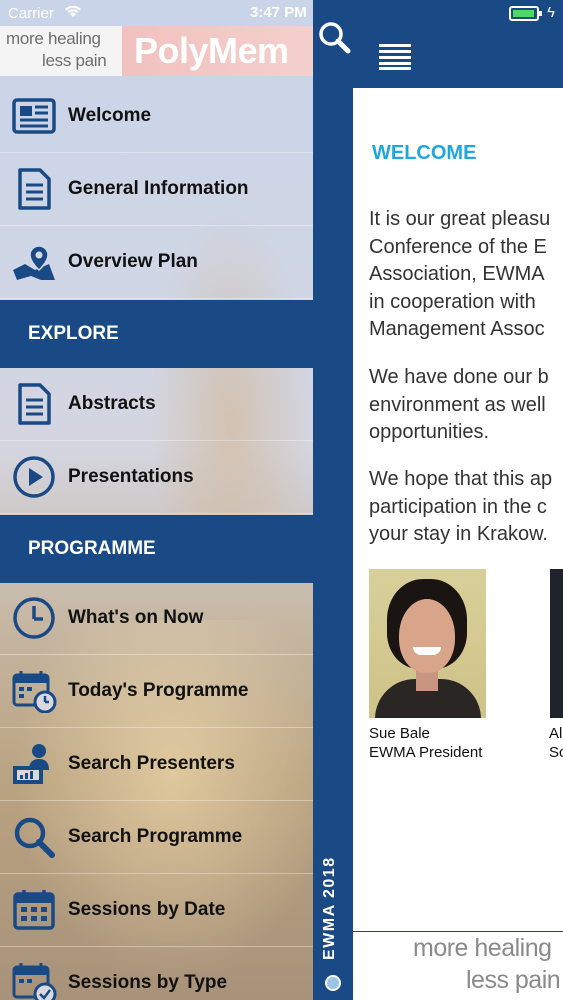 This screenshot has width=563, height=1000. Describe the element at coordinates (457, 329) in the screenshot. I see `text-line: Management Assoc` at that location.